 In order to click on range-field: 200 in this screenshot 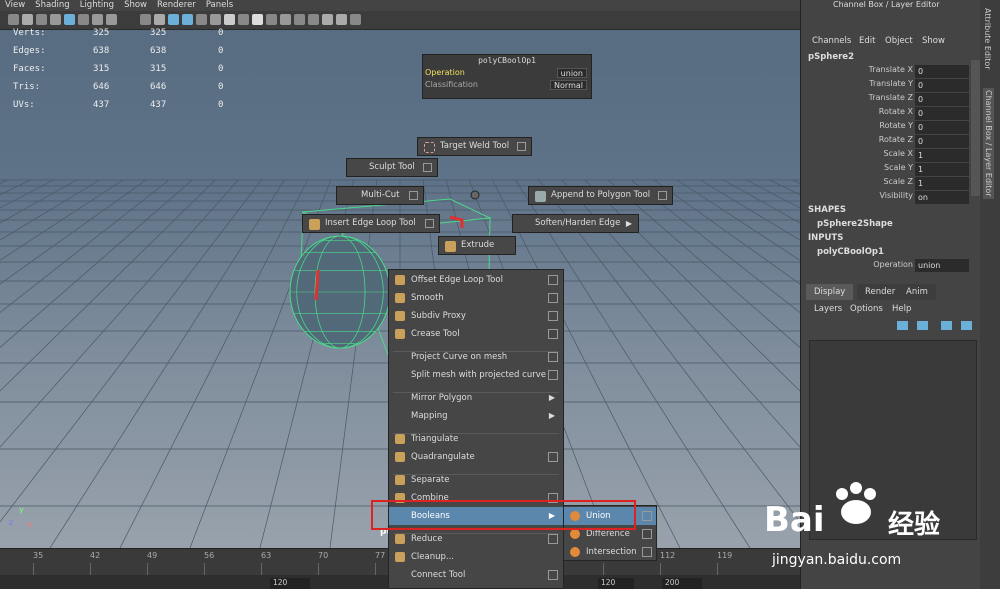, I will do `click(682, 583)`.